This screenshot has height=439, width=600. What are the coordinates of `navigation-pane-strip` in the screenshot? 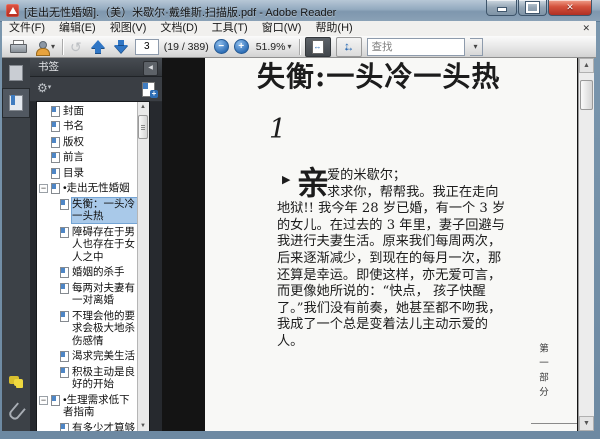 It's located at (16, 244).